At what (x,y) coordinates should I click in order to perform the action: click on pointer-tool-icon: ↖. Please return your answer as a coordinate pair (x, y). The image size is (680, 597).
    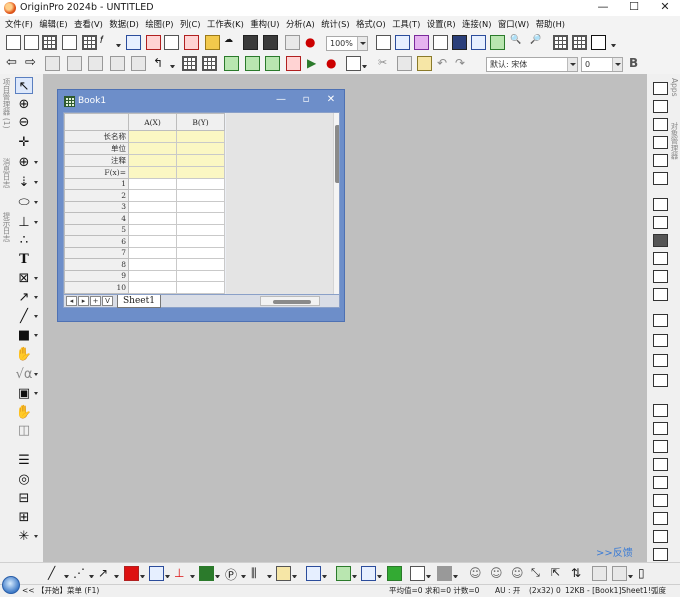
    Looking at the image, I should click on (24, 85).